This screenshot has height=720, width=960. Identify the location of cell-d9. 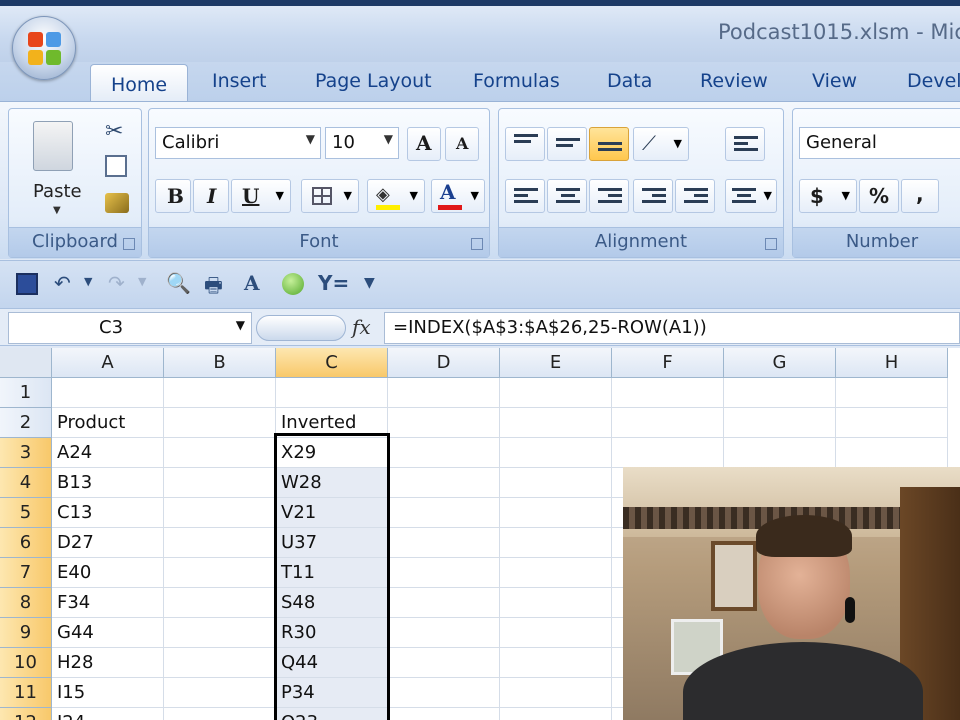
(444, 633).